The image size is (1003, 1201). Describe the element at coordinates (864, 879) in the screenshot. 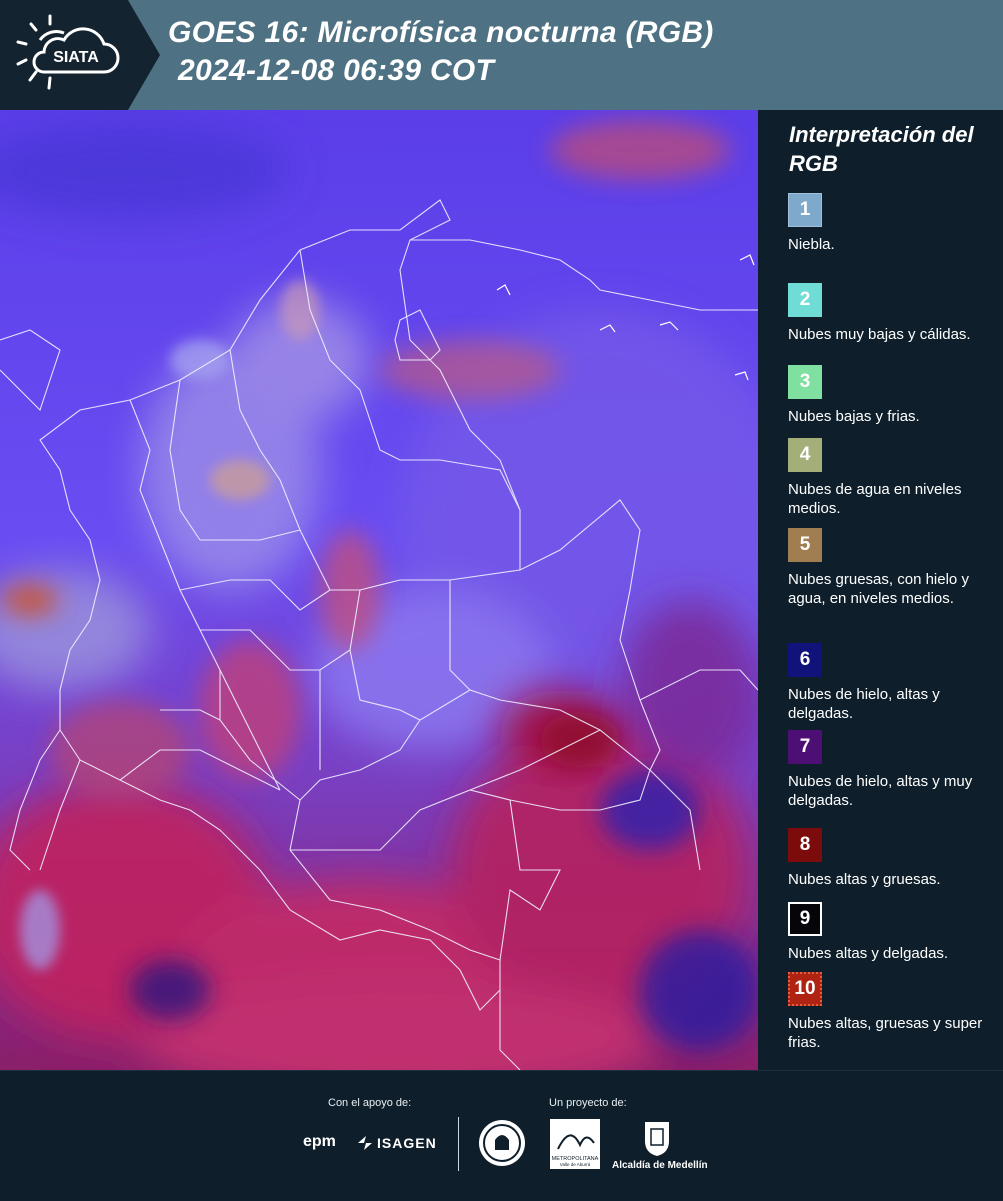

I see `legend-label: Nubes altas y gruesas.` at that location.